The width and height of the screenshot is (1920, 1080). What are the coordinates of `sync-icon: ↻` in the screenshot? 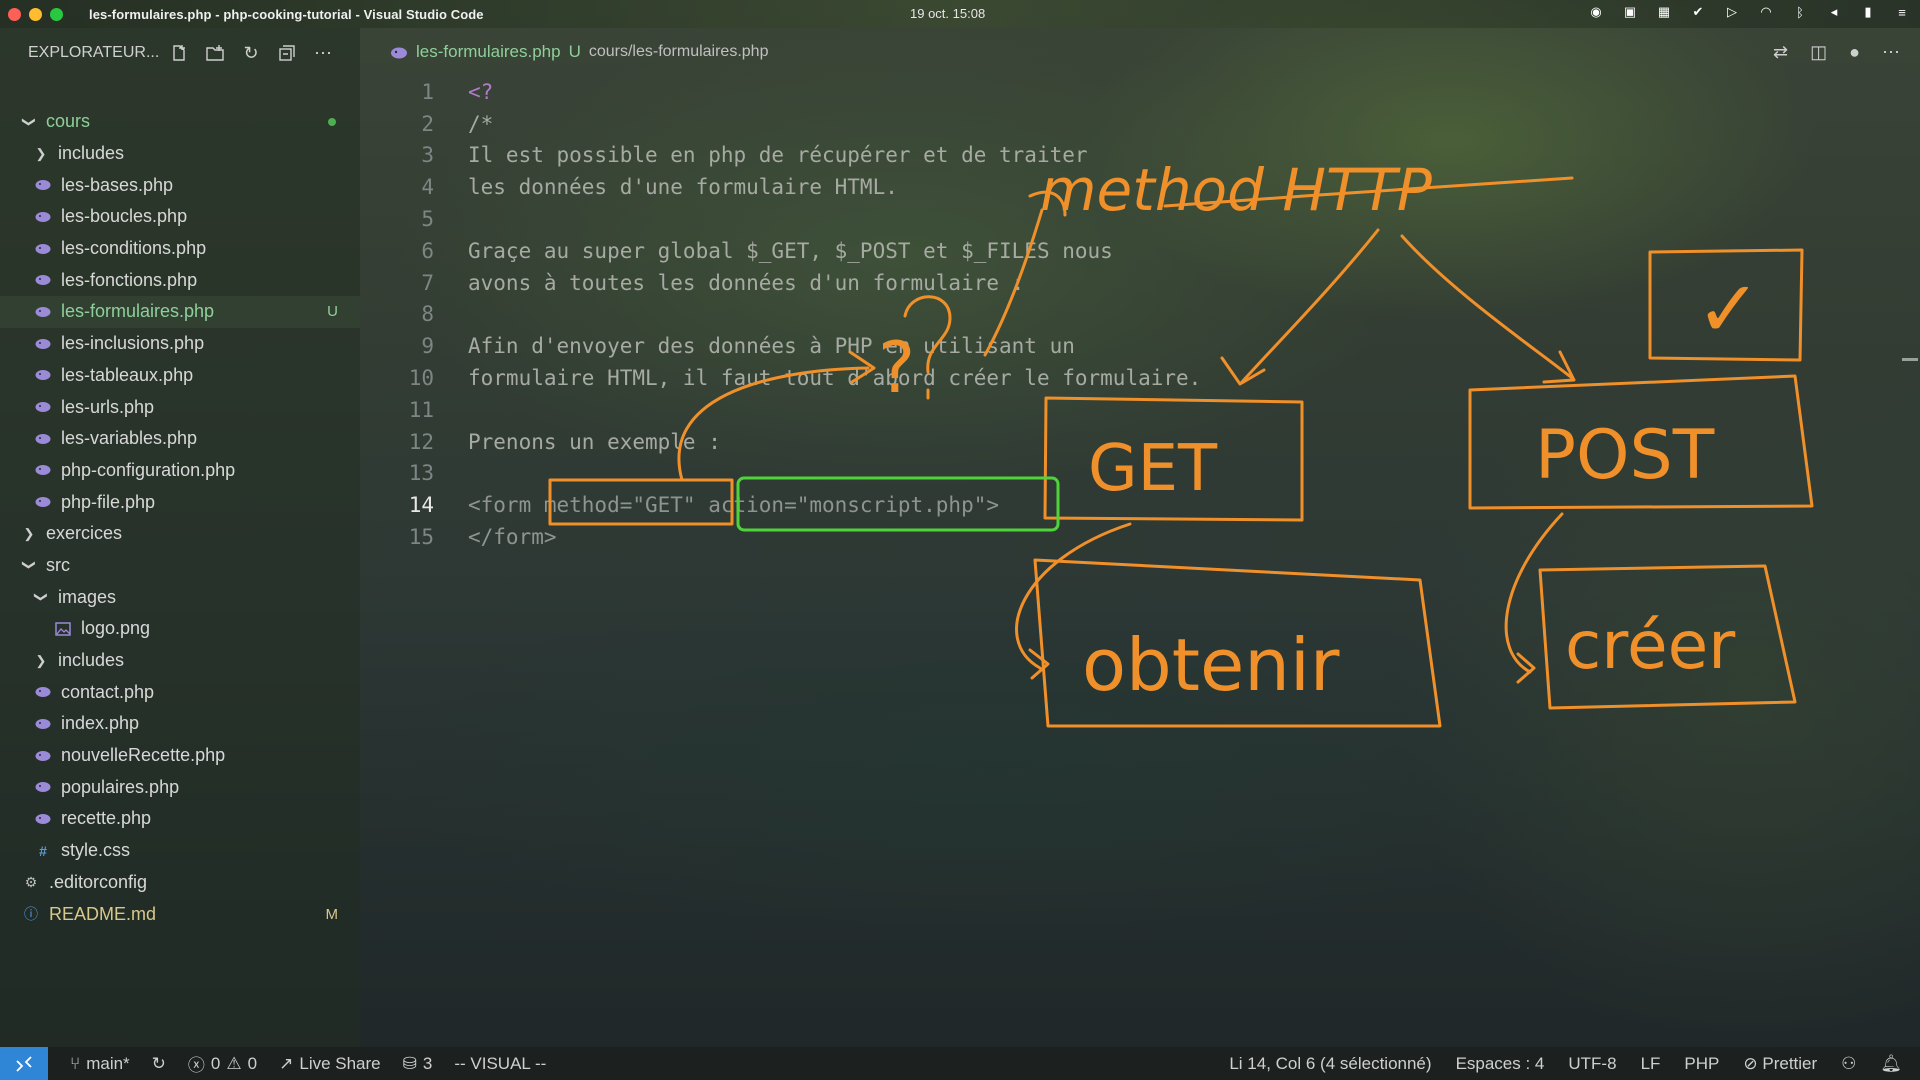 It's located at (158, 1063).